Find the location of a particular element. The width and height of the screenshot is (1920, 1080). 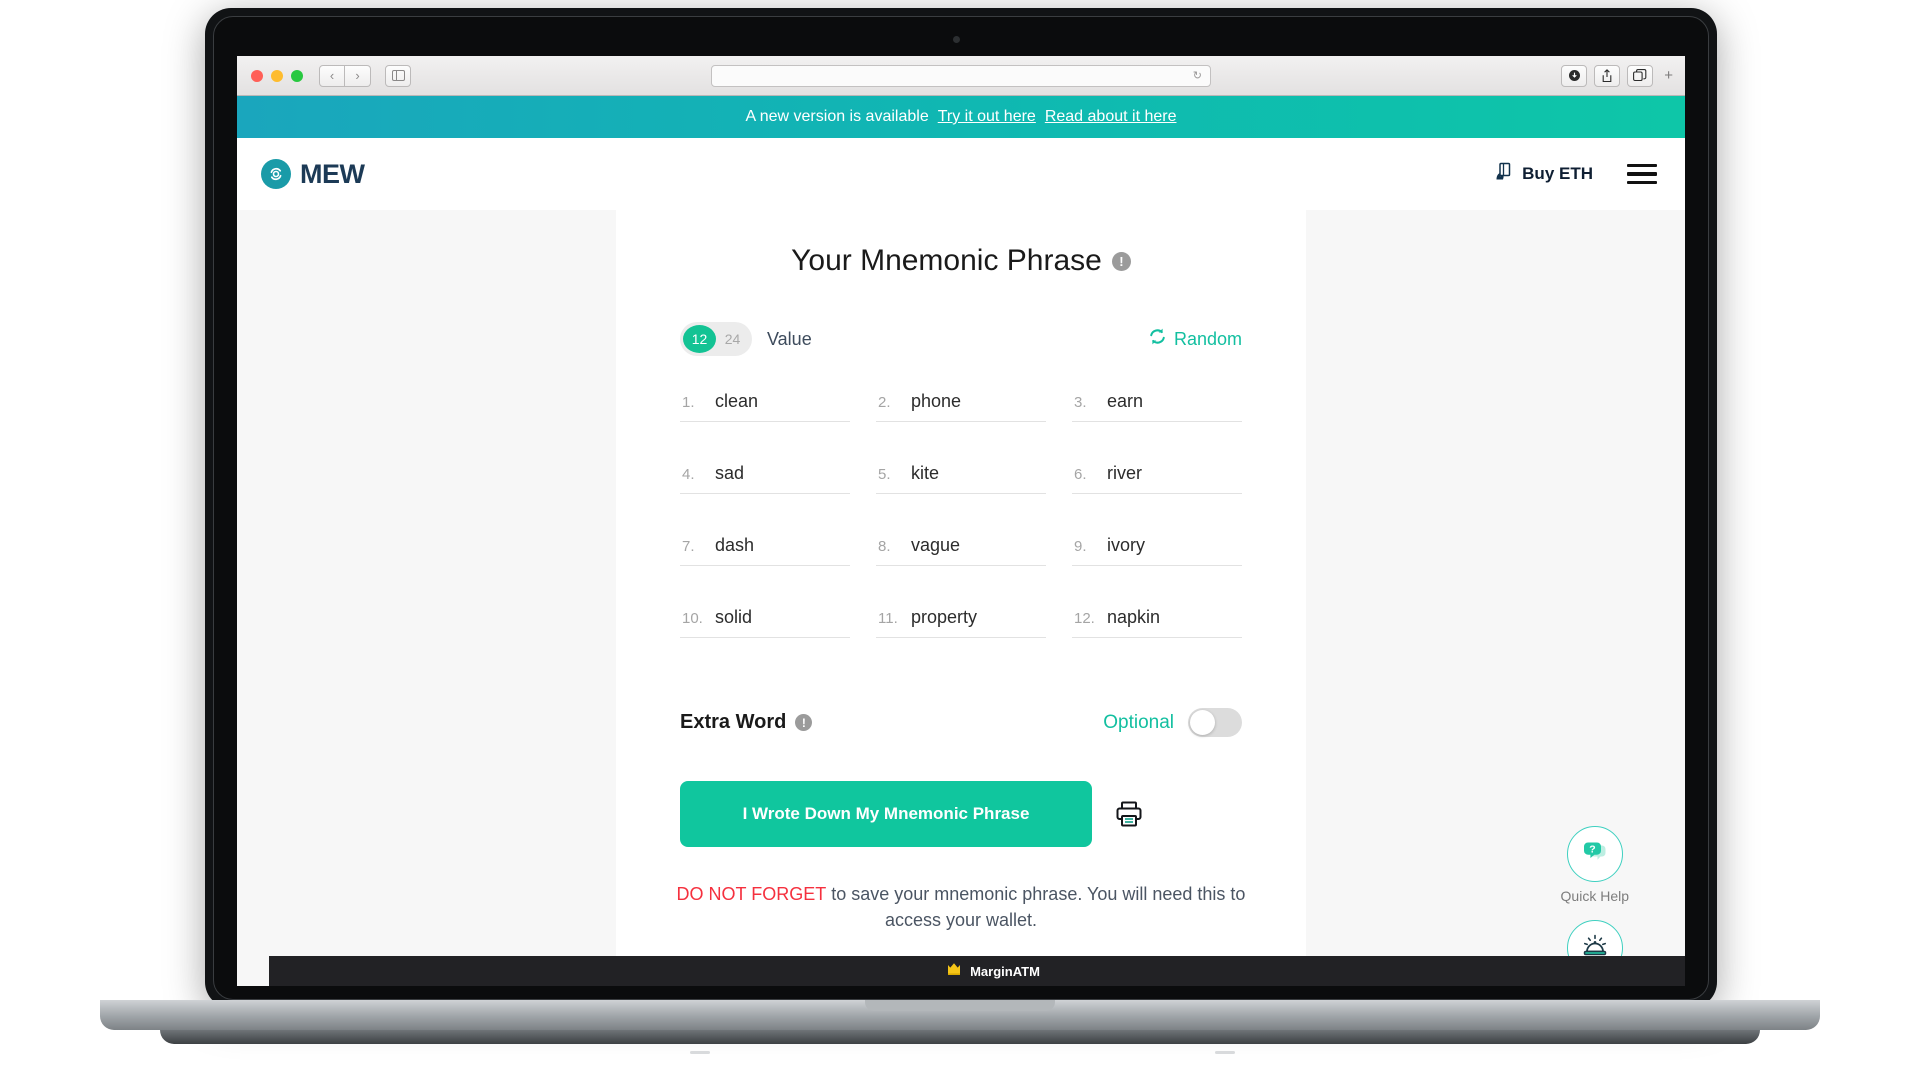

announcement-message: A new version is available is located at coordinates (837, 116).